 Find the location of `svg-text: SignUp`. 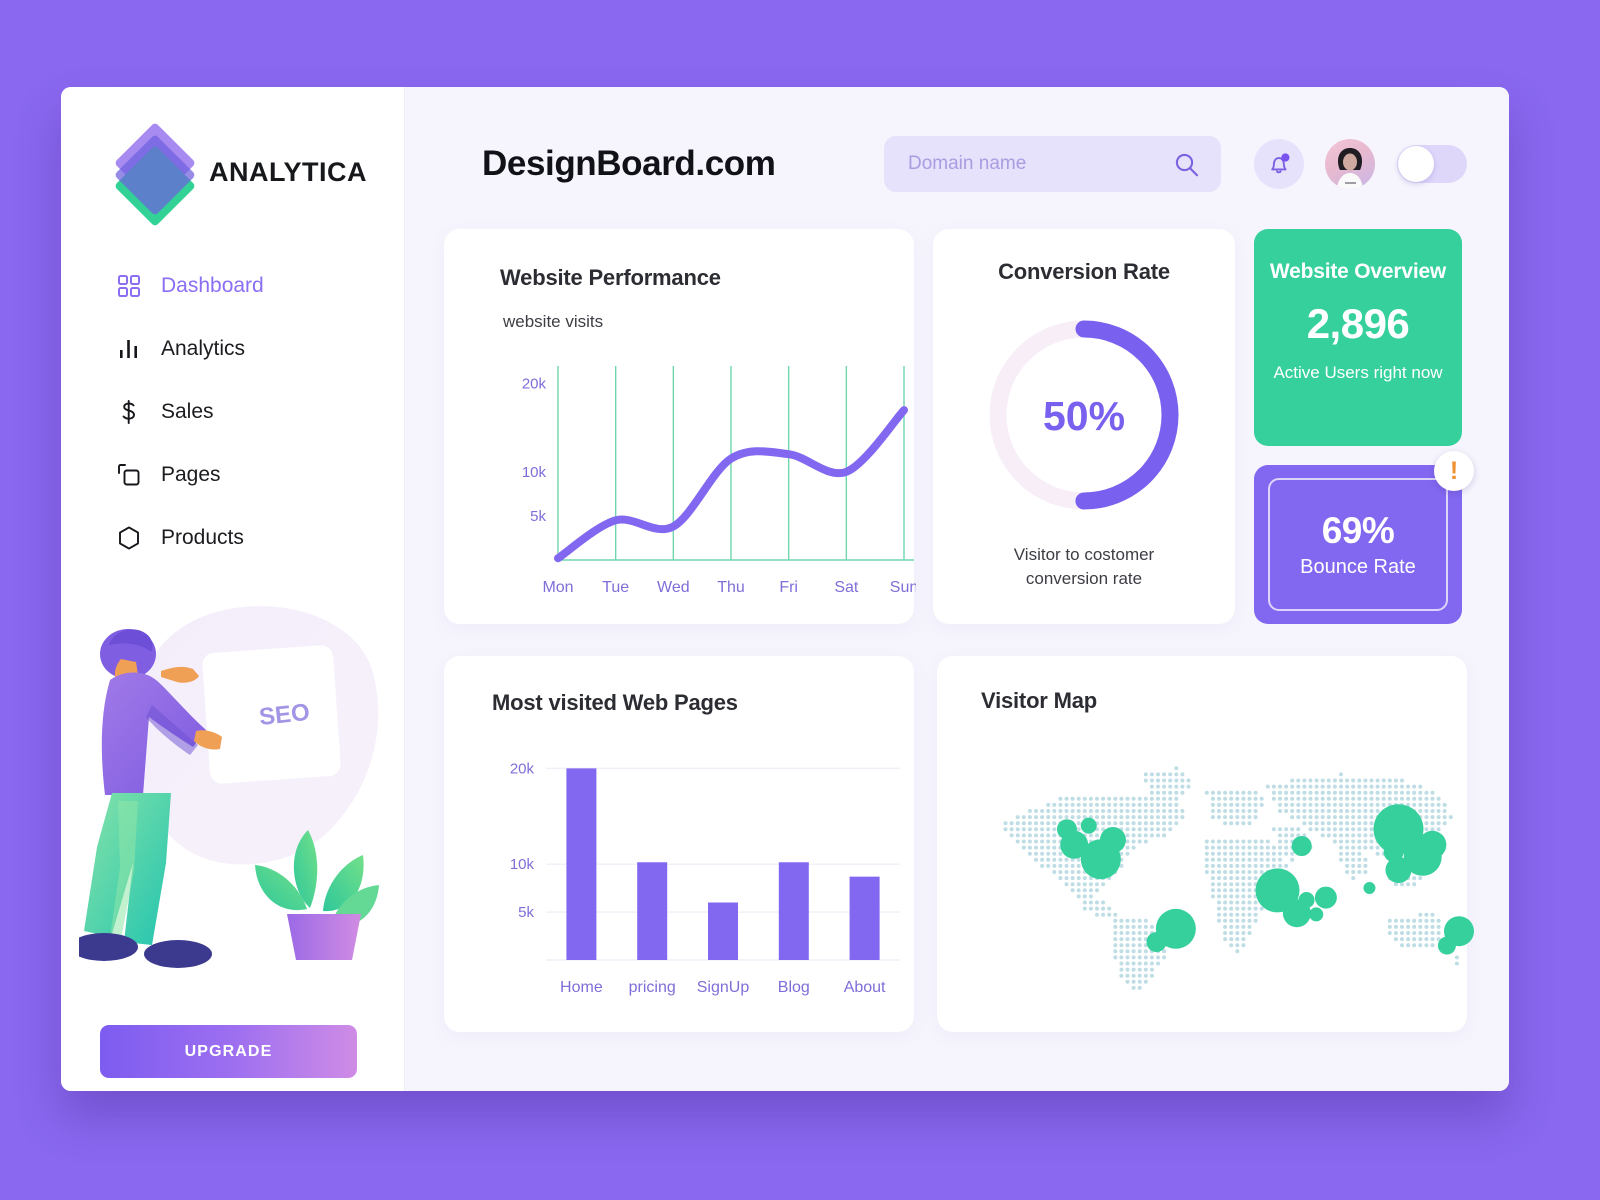

svg-text: SignUp is located at coordinates (723, 987).